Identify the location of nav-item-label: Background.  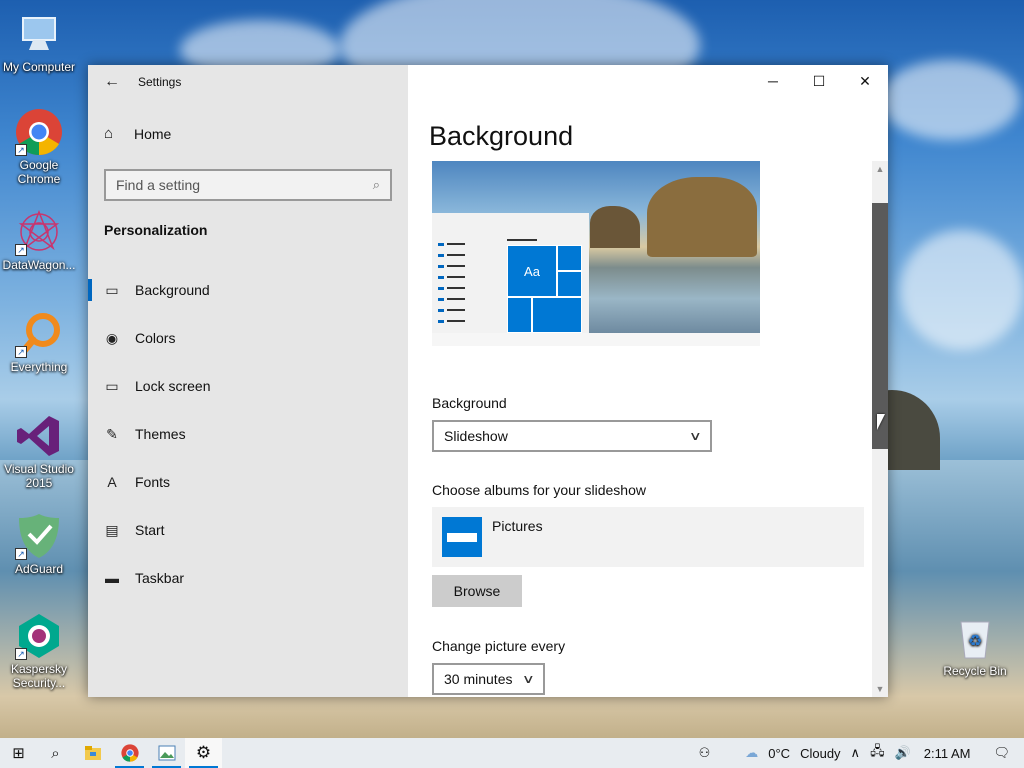
(172, 290).